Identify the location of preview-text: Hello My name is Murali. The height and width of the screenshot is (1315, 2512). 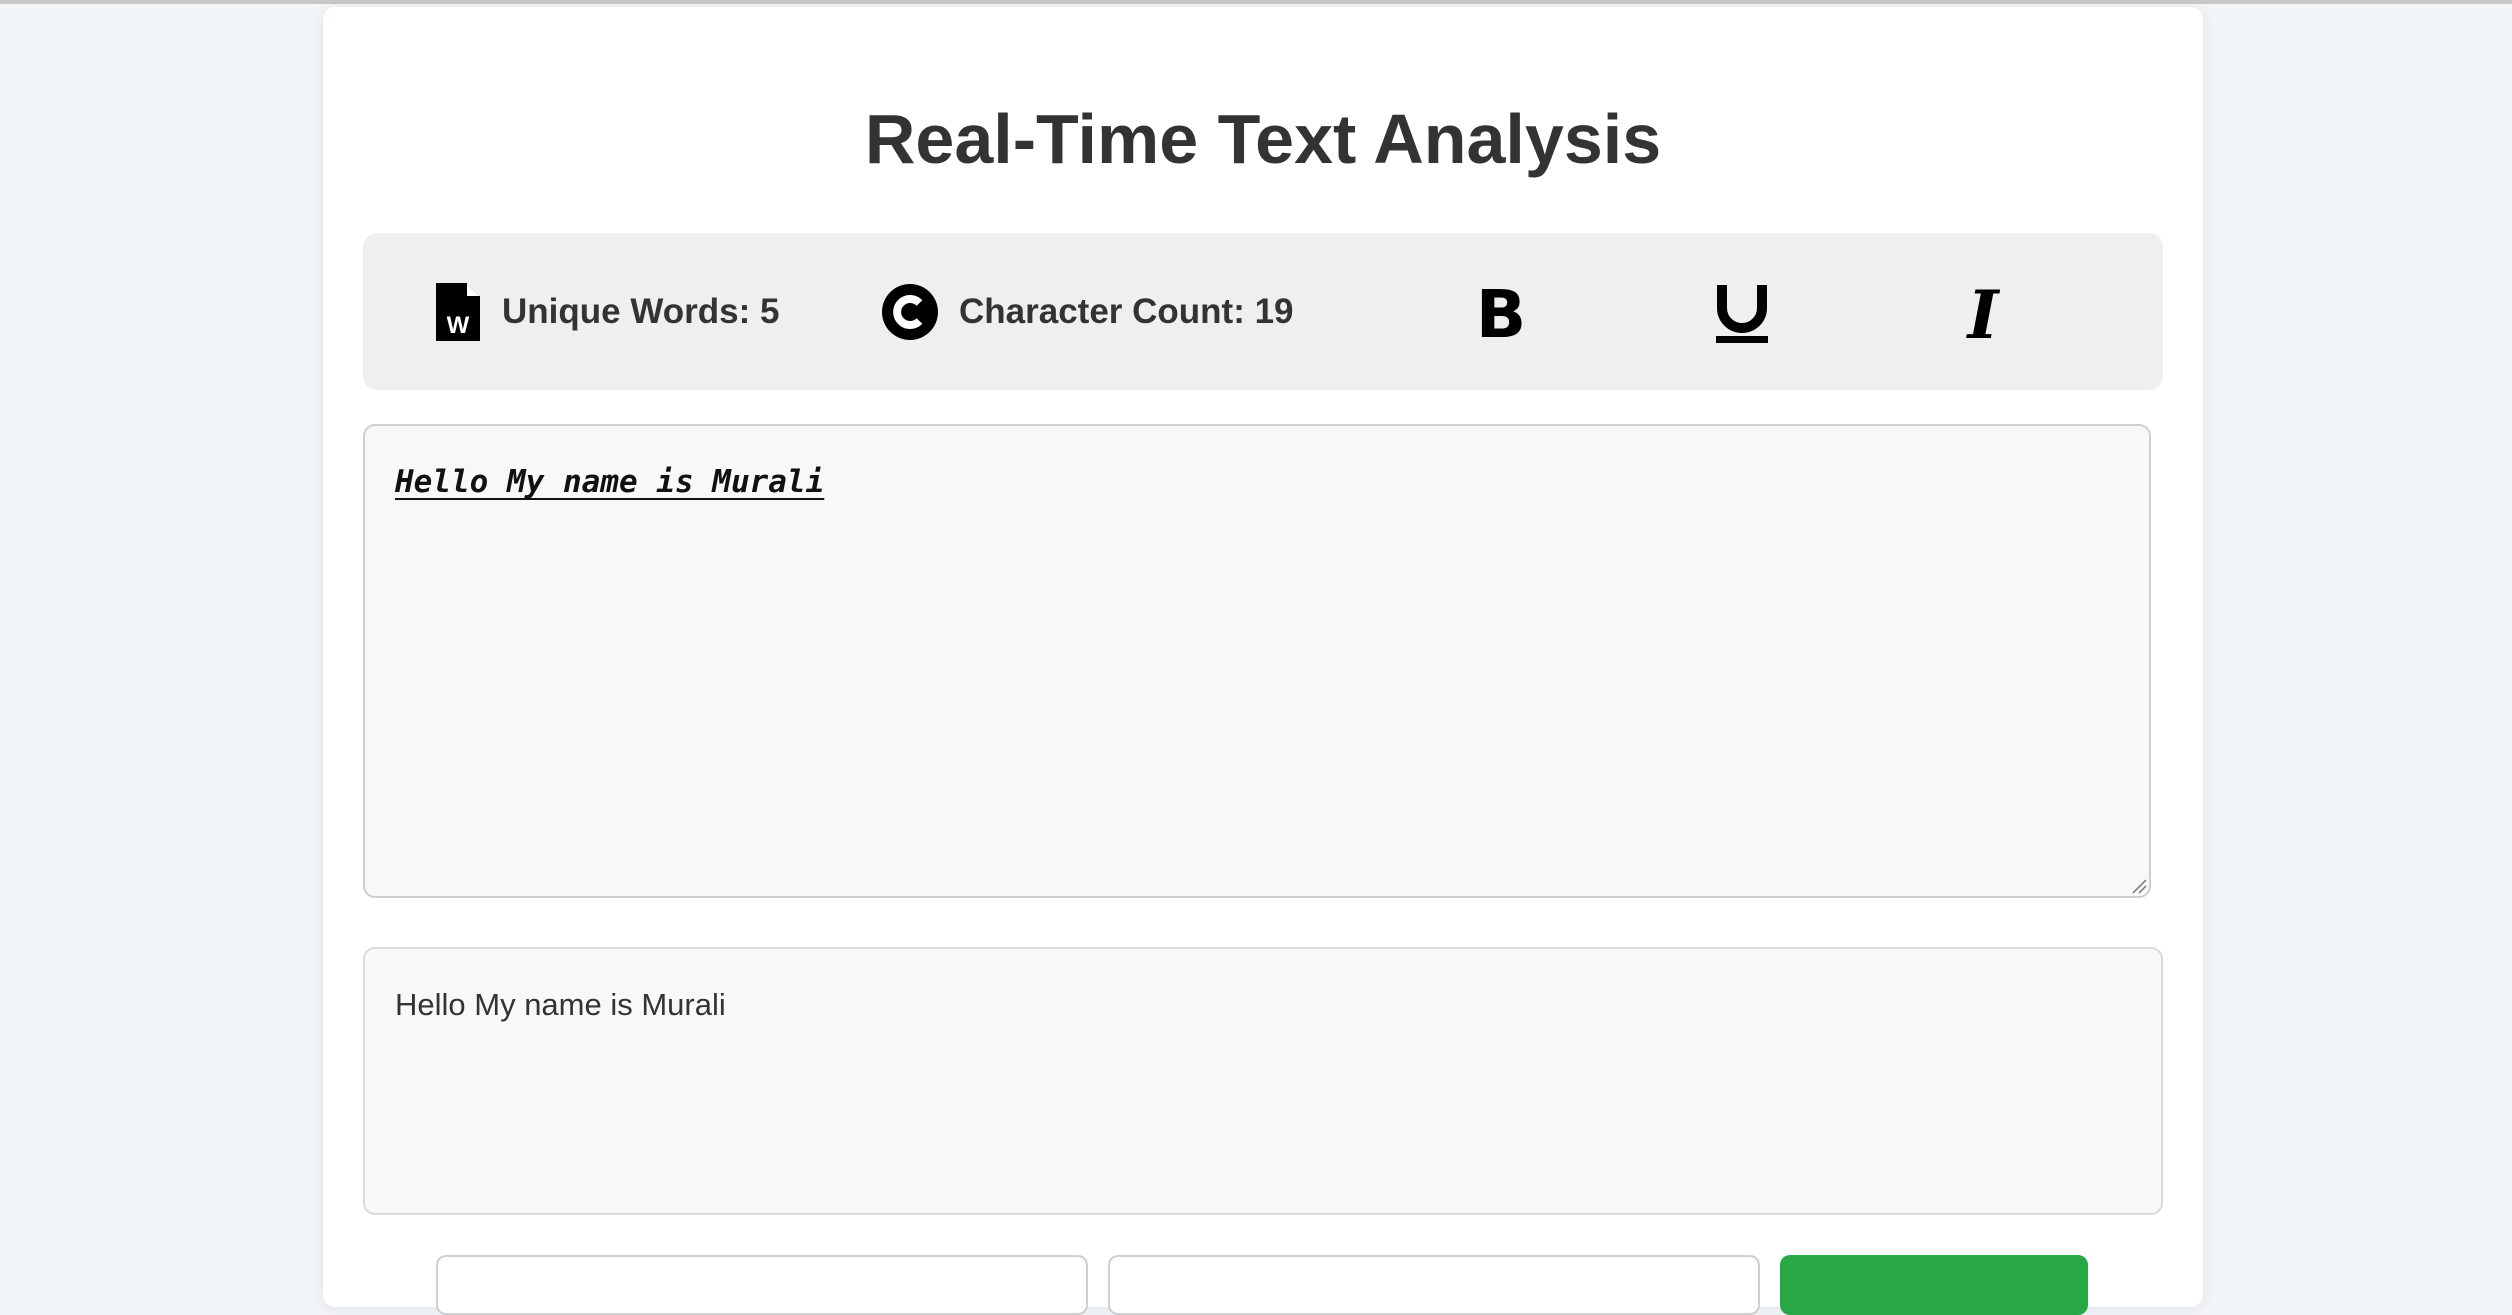
(560, 1004).